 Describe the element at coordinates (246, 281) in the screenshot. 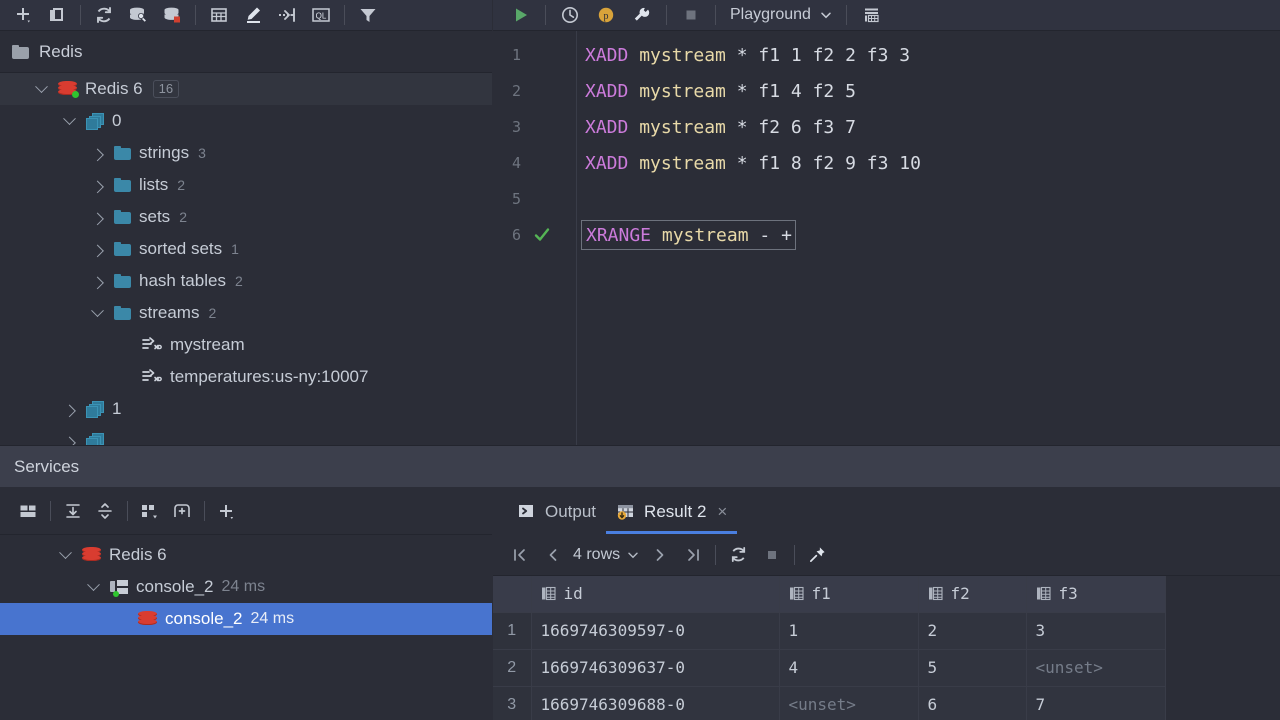

I see `tree-item-hash-tables: hash tables 2` at that location.